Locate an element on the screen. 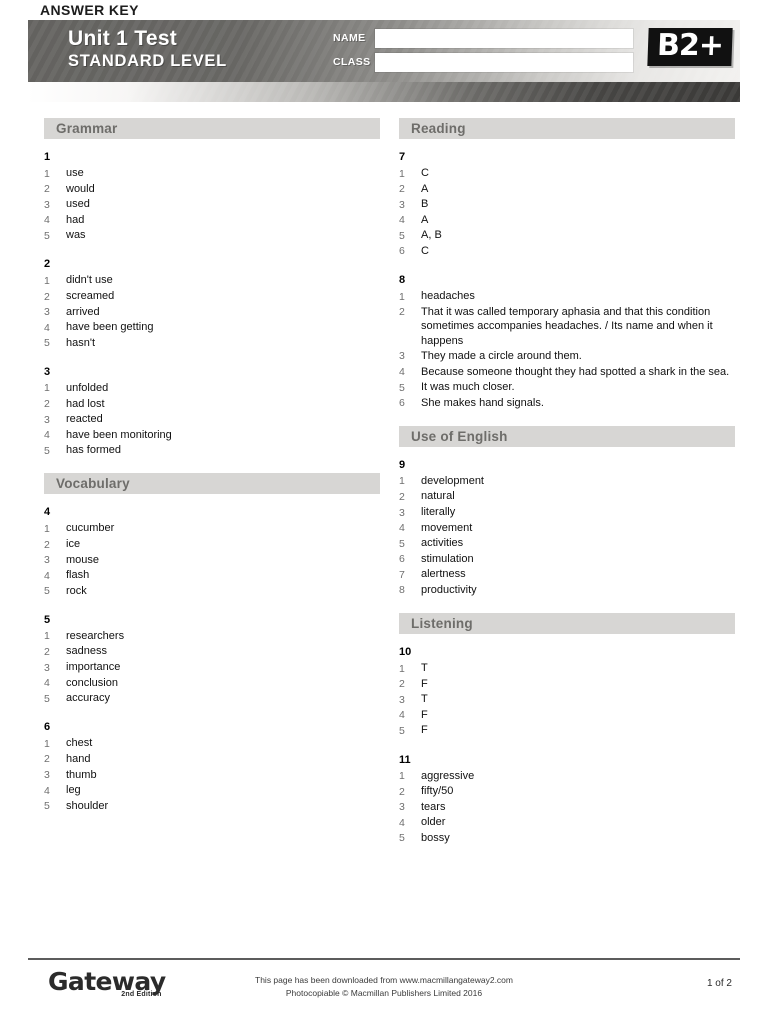 This screenshot has height=1024, width=768. answer-row: 6 stimulation is located at coordinates (567, 559).